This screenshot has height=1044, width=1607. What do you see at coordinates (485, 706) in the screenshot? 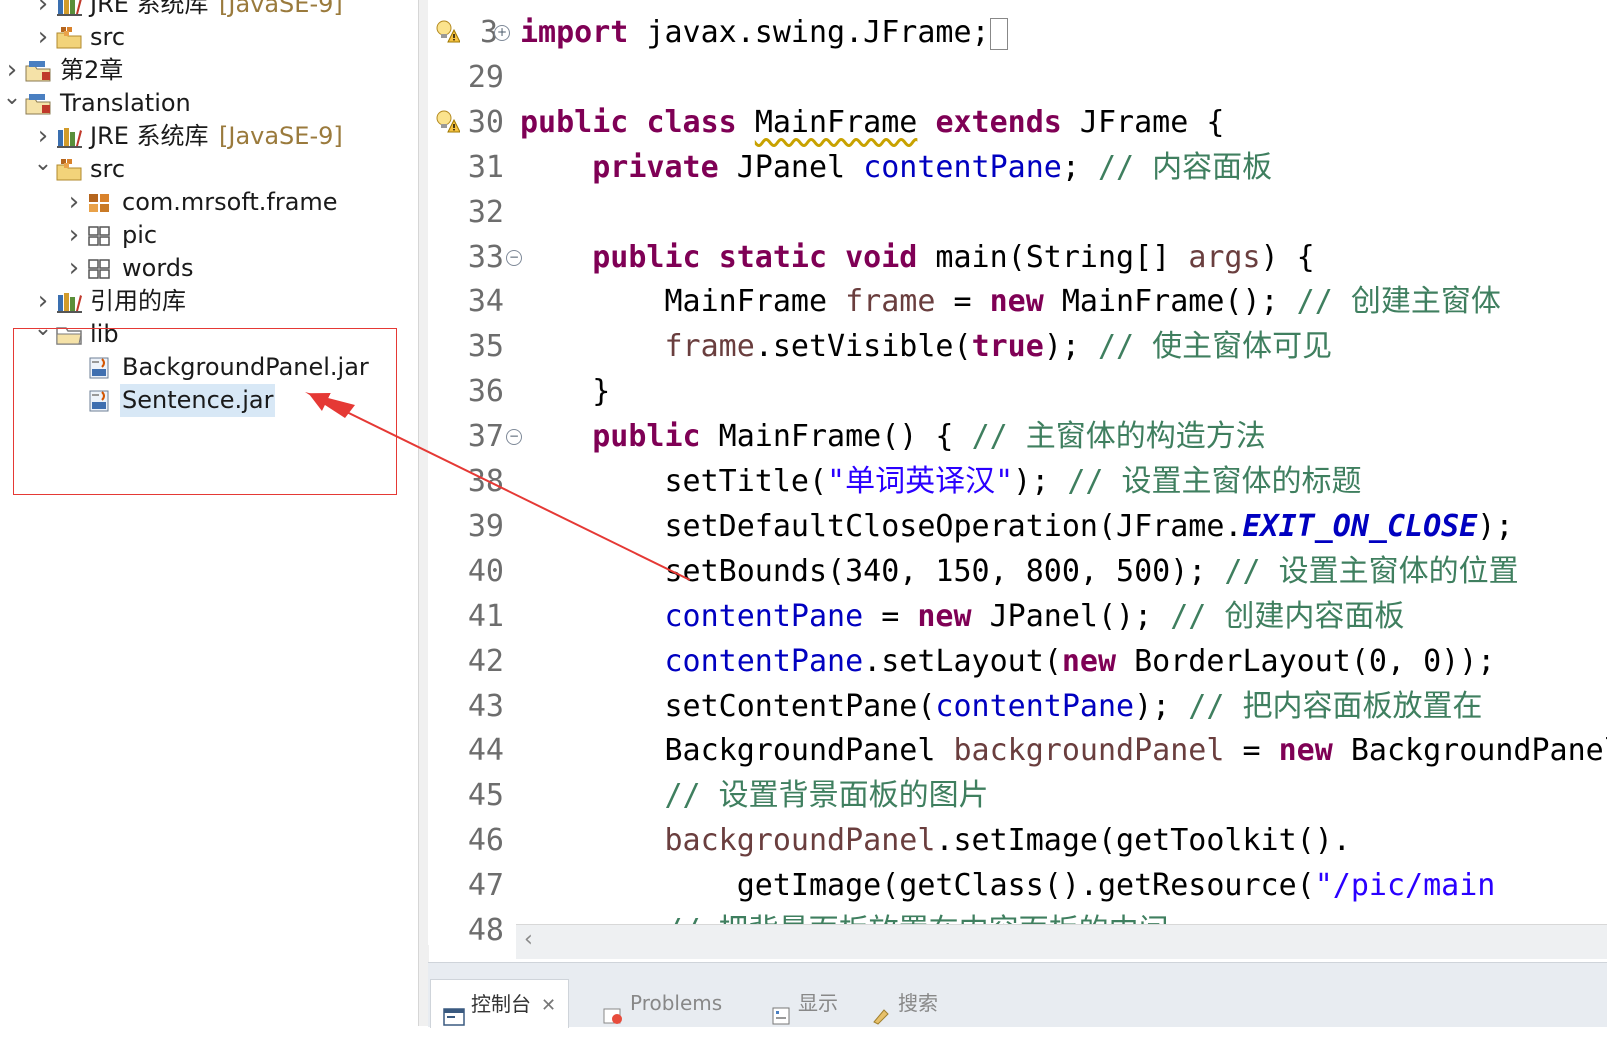
I see `line-number: 43` at bounding box center [485, 706].